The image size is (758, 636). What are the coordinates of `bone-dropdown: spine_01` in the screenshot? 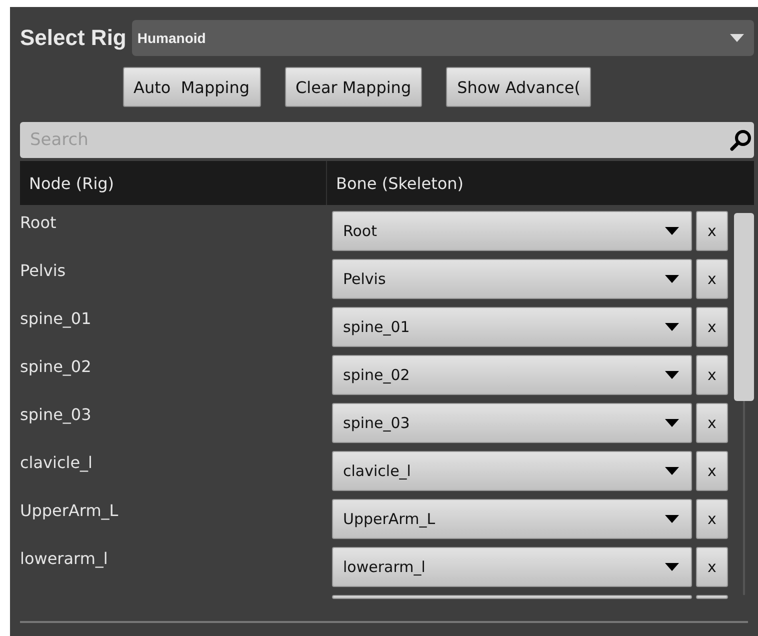 It's located at (512, 327).